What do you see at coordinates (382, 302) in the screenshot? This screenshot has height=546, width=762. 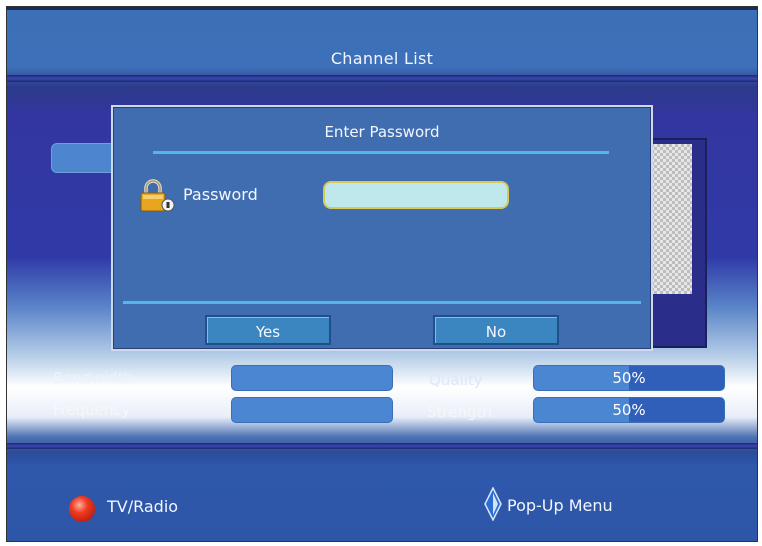 I see `dialog-buttons-divider` at bounding box center [382, 302].